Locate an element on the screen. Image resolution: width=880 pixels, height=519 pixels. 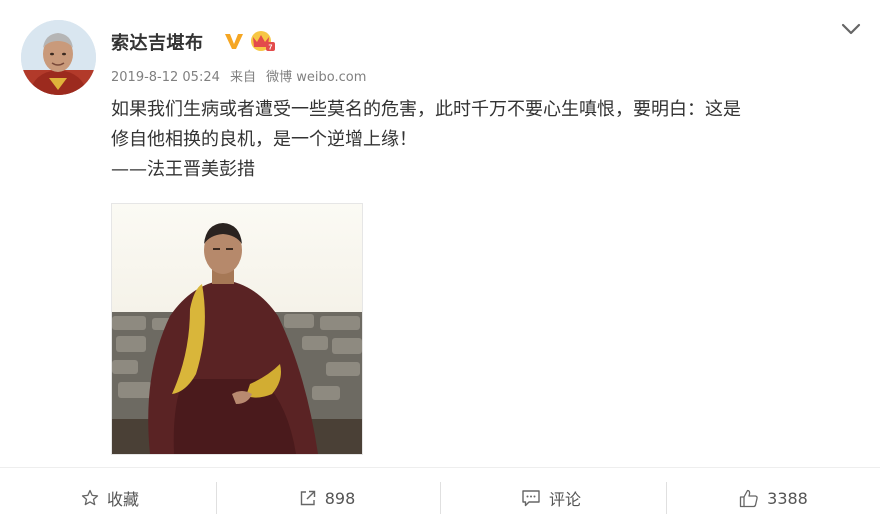
post-source: 微博 weibo.com is located at coordinates (316, 77).